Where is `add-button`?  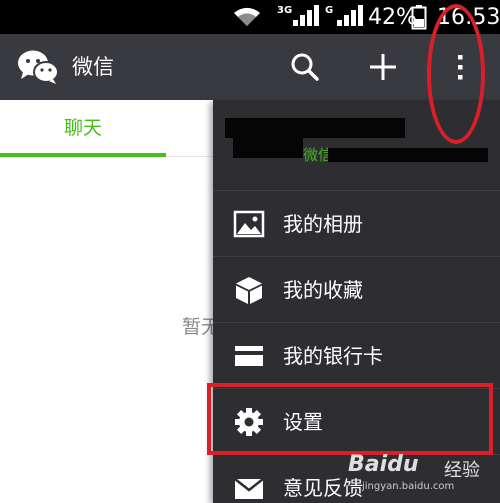
add-button is located at coordinates (383, 67).